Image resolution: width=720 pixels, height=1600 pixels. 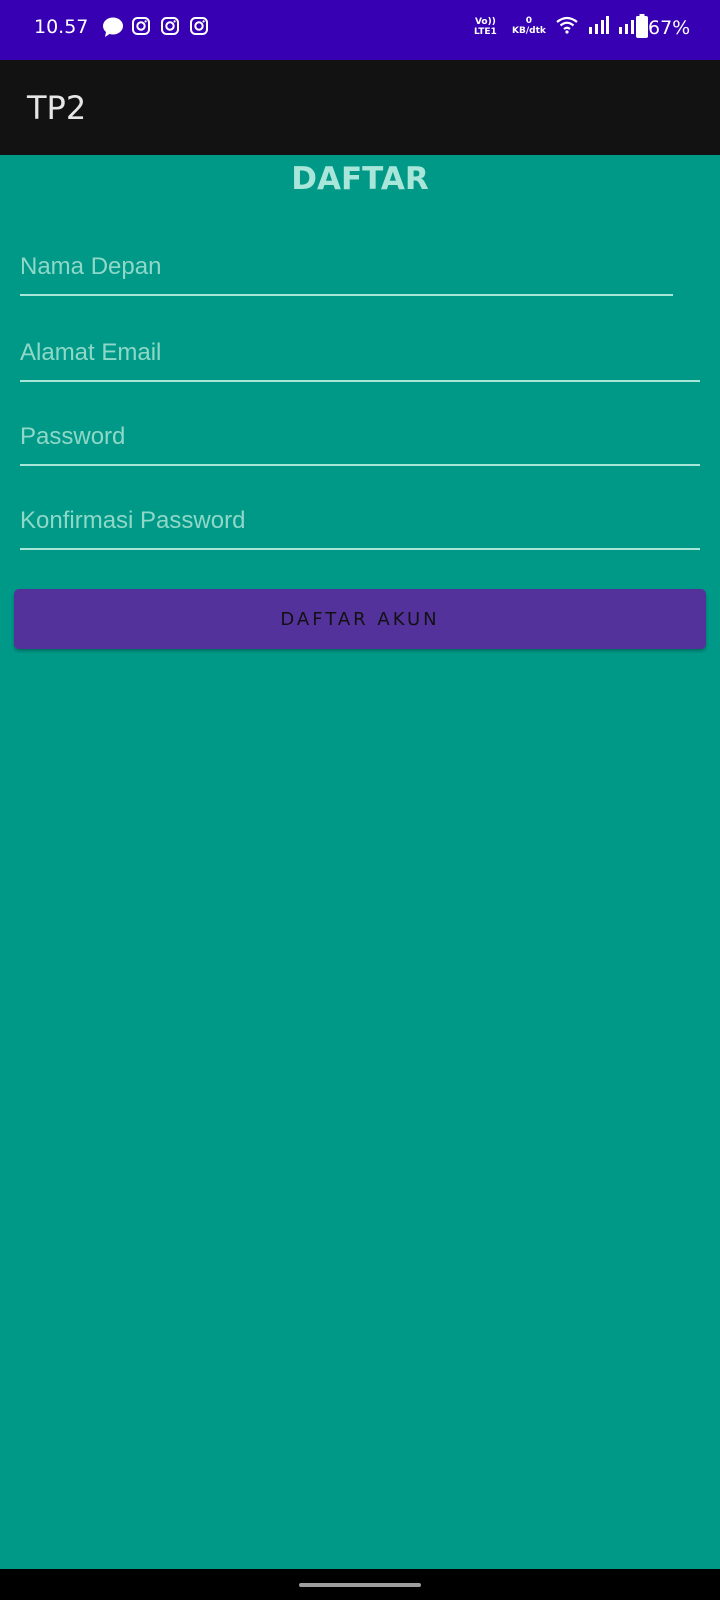 I want to click on email-input, so click(x=360, y=357).